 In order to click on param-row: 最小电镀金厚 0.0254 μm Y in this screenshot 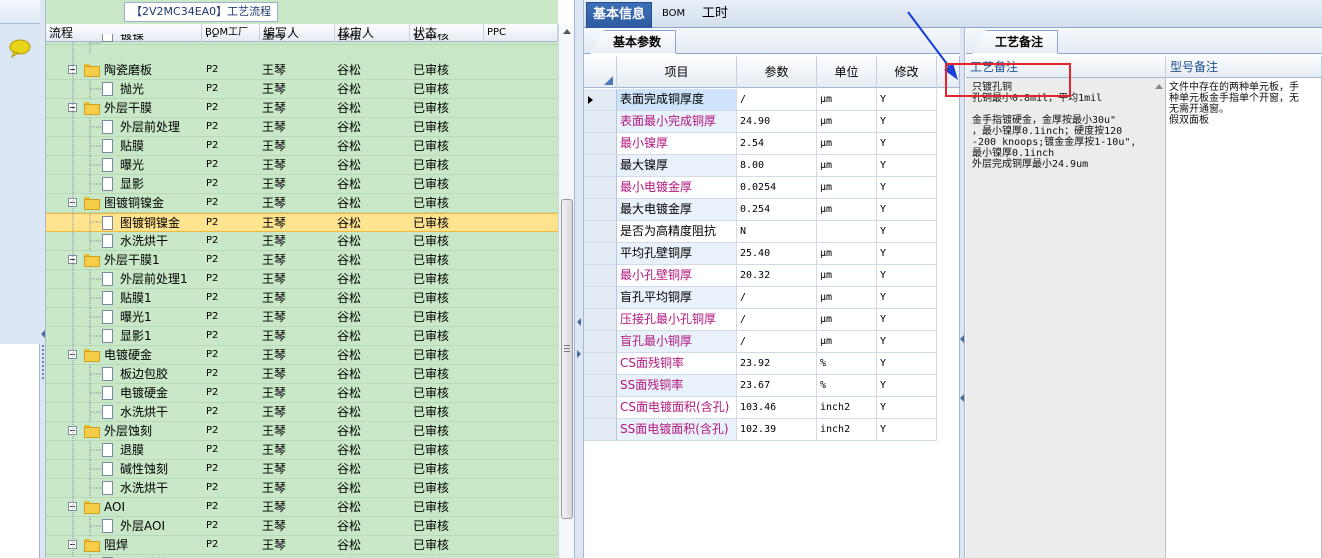, I will do `click(762, 188)`.